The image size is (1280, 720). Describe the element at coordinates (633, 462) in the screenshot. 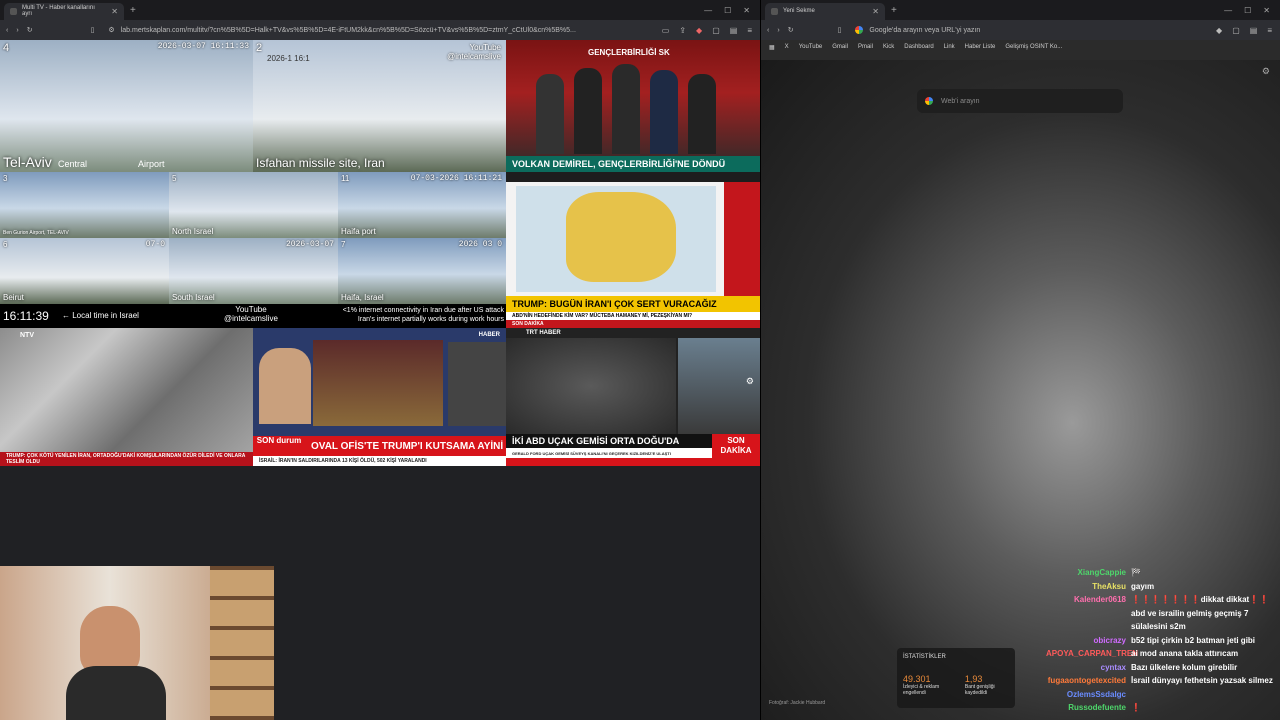

I see `trt-ticker` at that location.